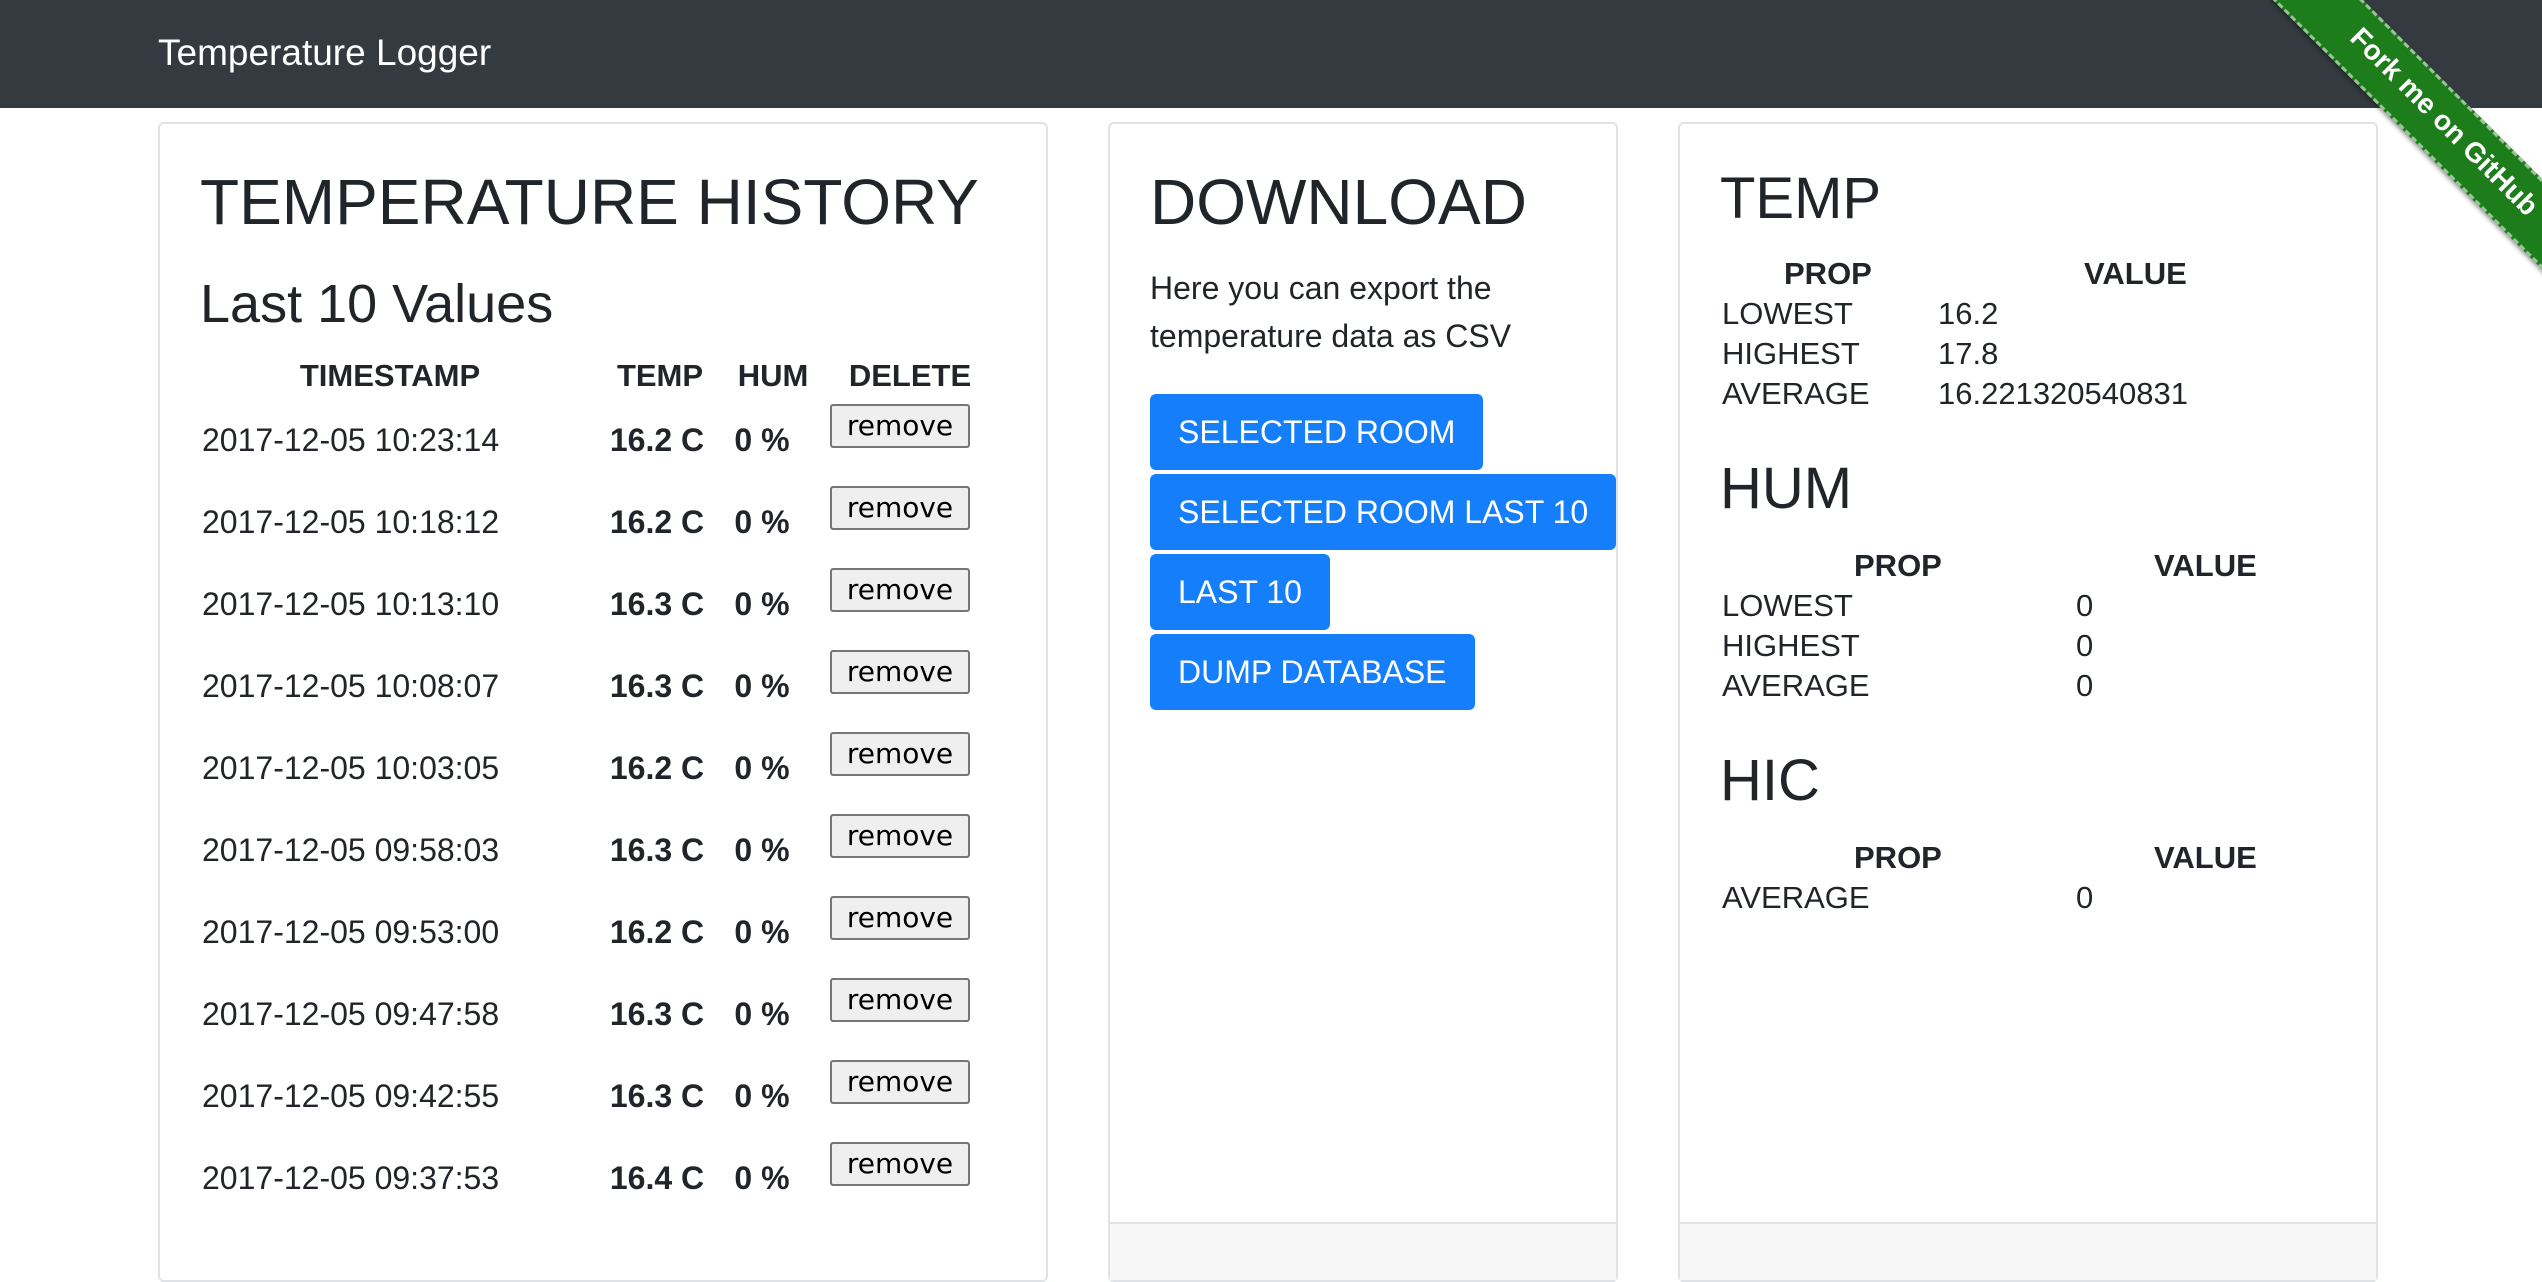 This screenshot has height=1282, width=2542. What do you see at coordinates (2085, 645) in the screenshot?
I see `hum-value-highest: 0` at bounding box center [2085, 645].